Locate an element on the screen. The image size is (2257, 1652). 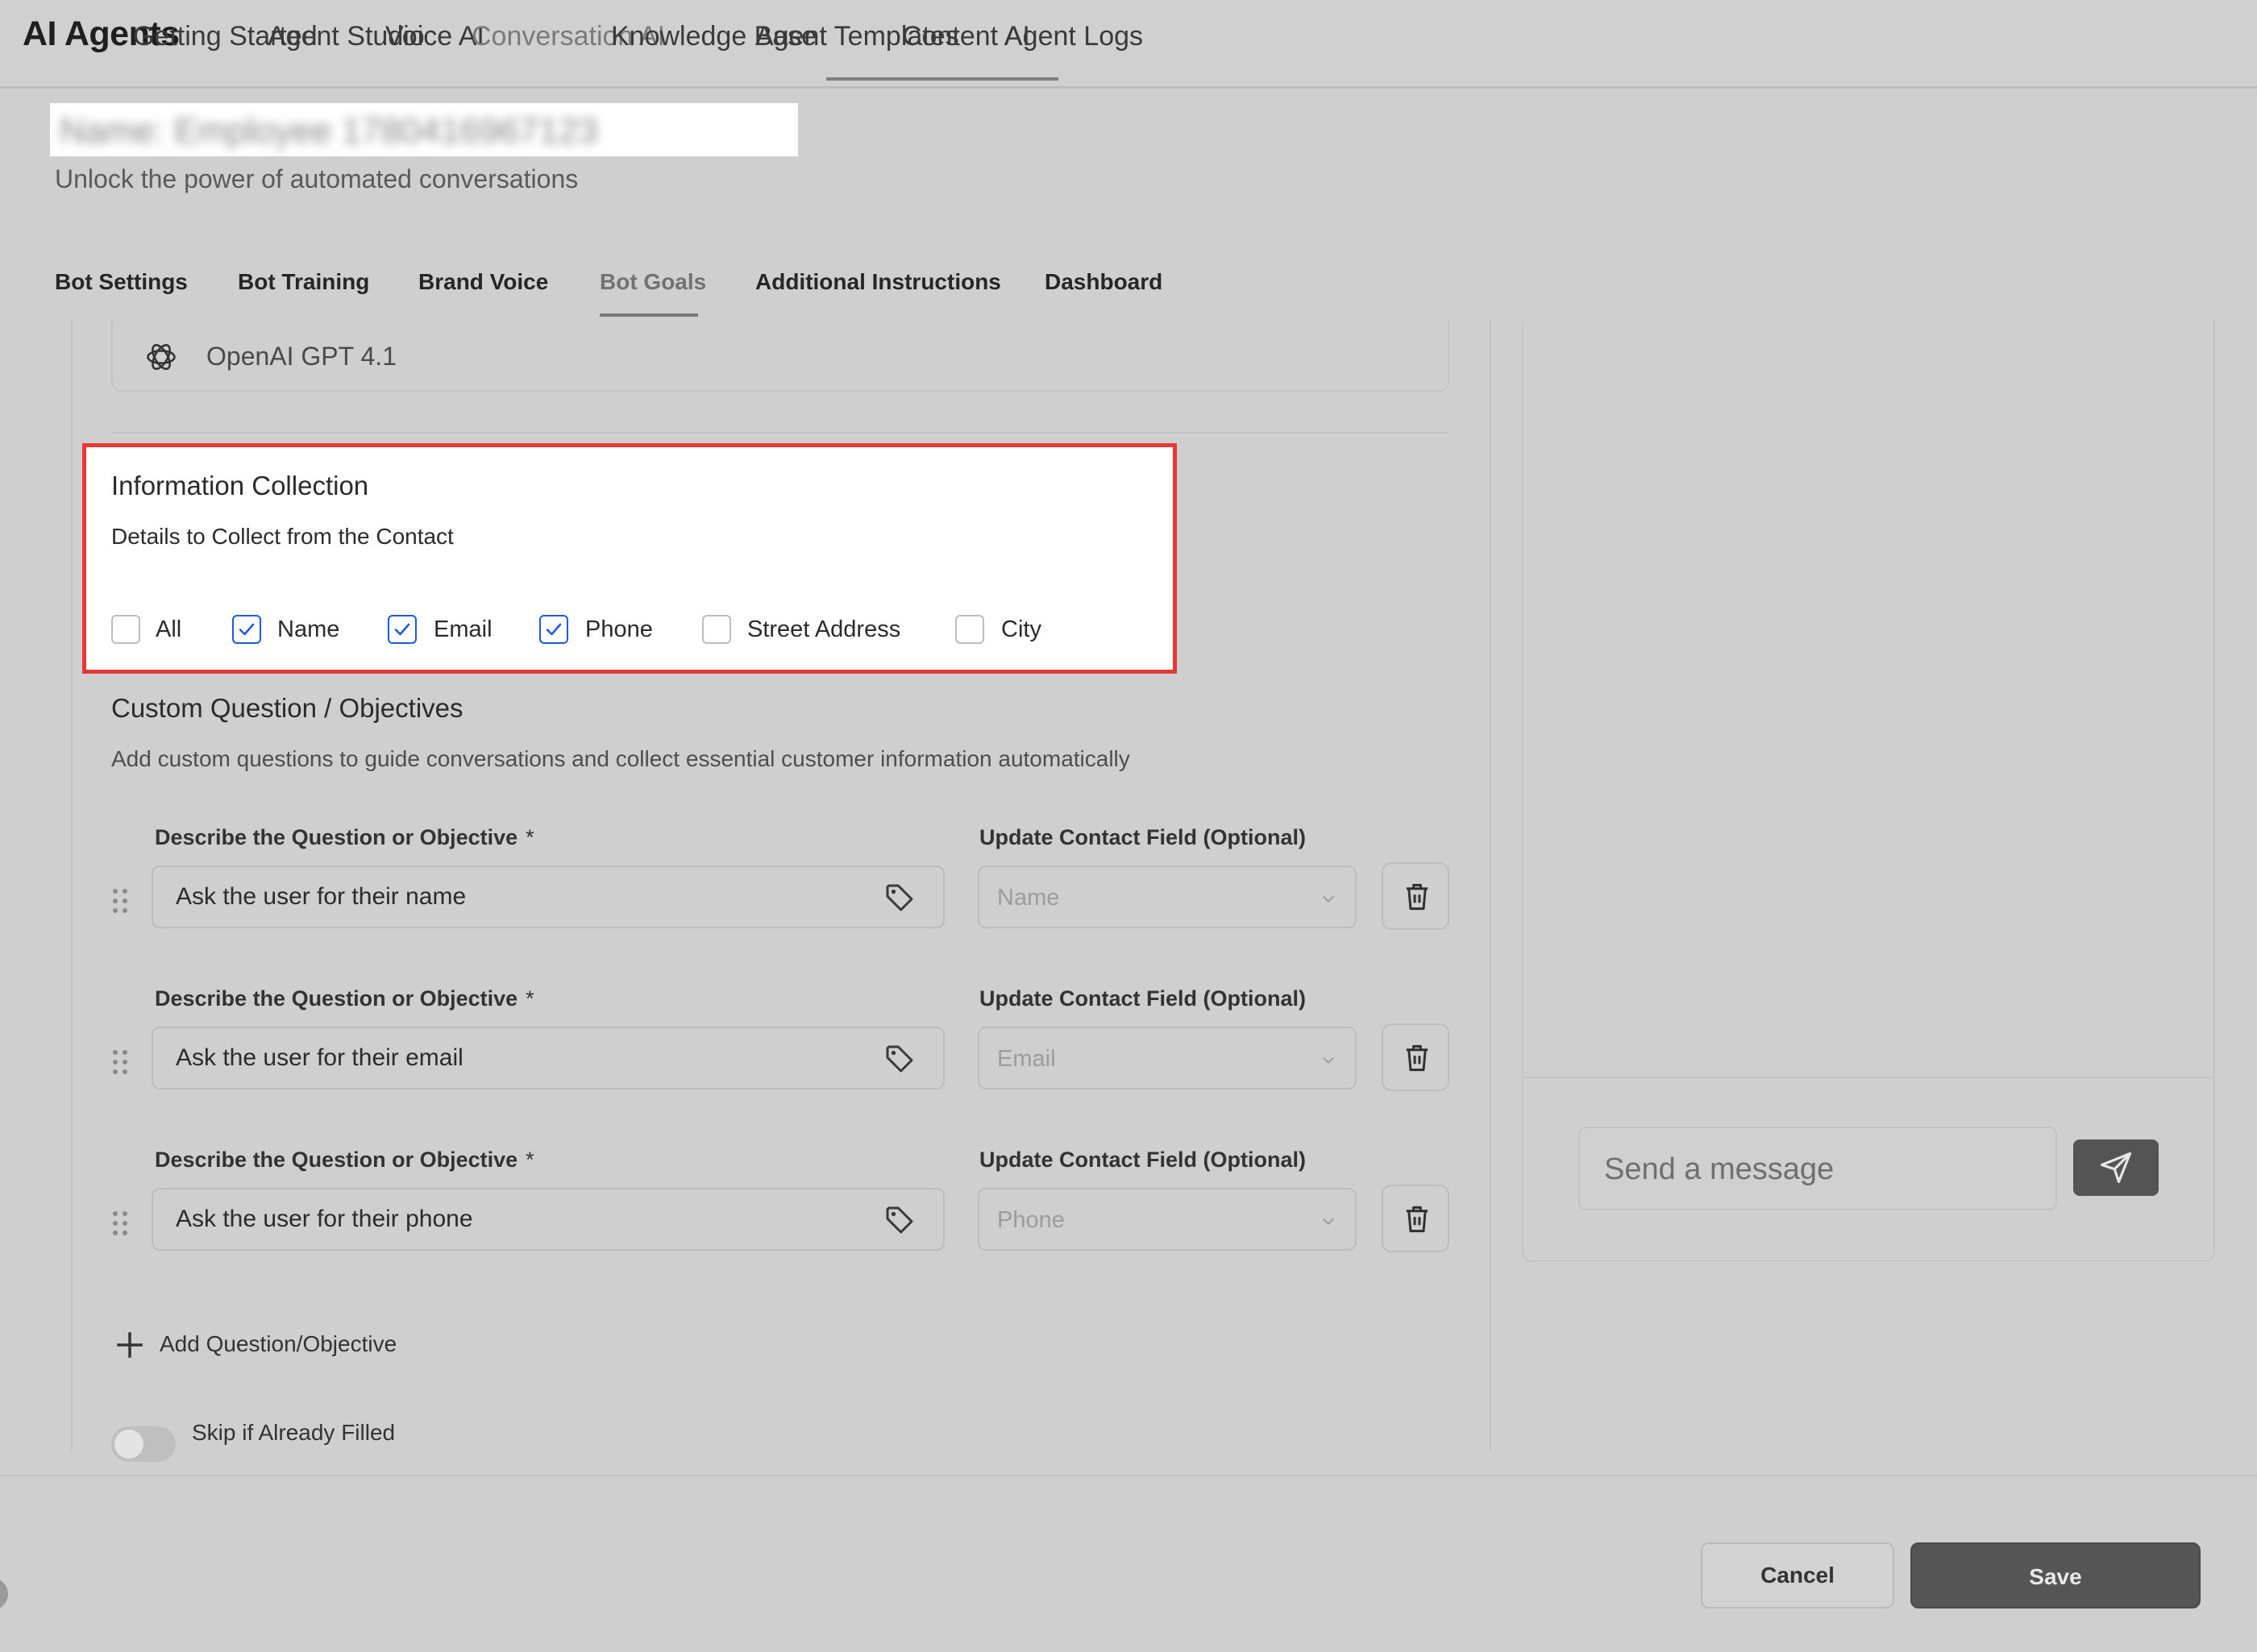
checkbox-name is located at coordinates (247, 629).